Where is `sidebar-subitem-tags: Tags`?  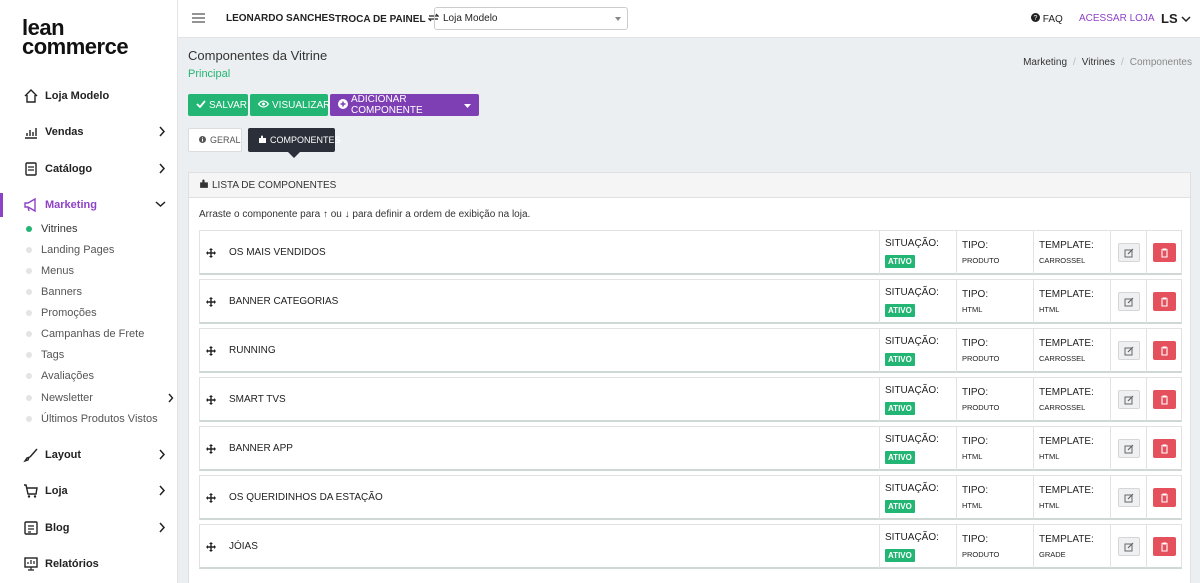
sidebar-subitem-tags: Tags is located at coordinates (101, 355).